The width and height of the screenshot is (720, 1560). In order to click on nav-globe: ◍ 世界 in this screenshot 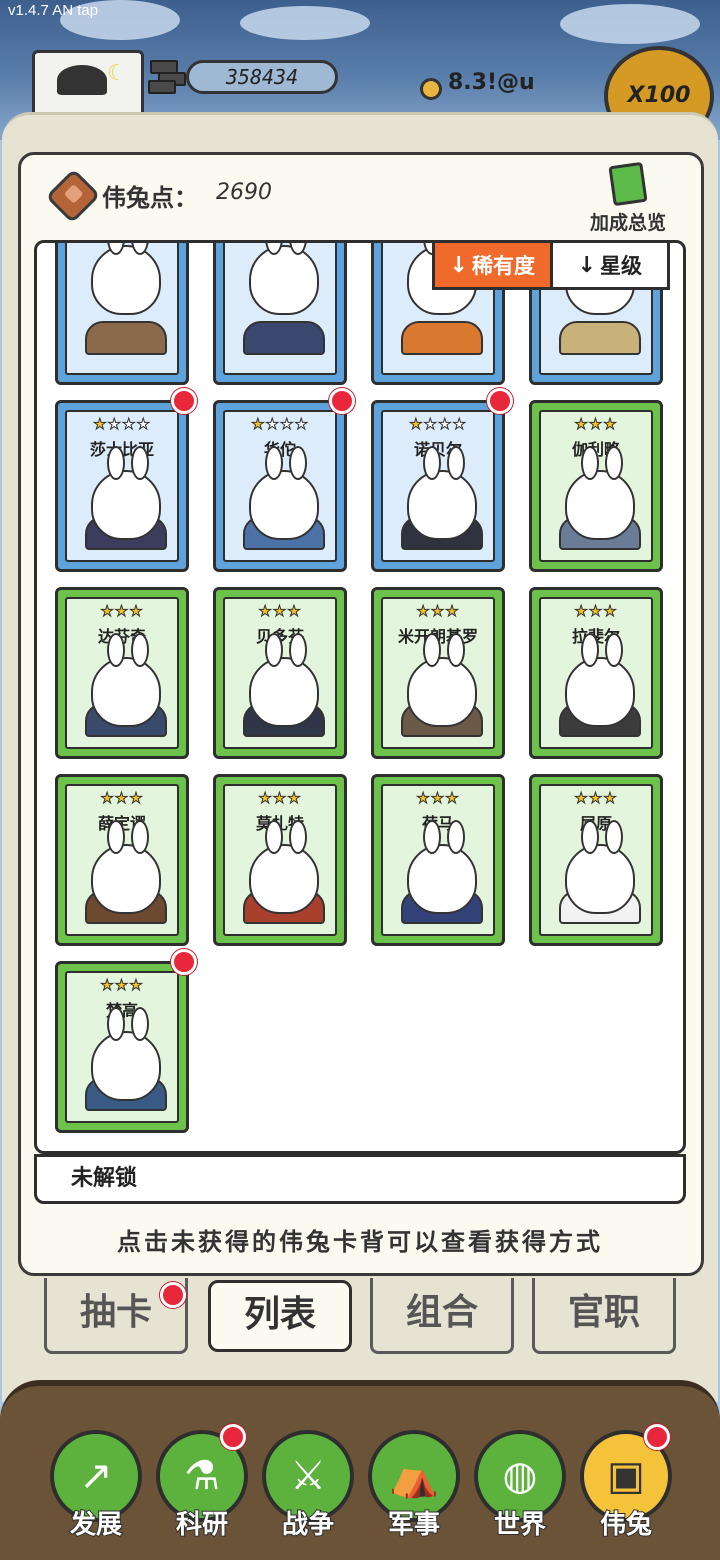, I will do `click(520, 1492)`.